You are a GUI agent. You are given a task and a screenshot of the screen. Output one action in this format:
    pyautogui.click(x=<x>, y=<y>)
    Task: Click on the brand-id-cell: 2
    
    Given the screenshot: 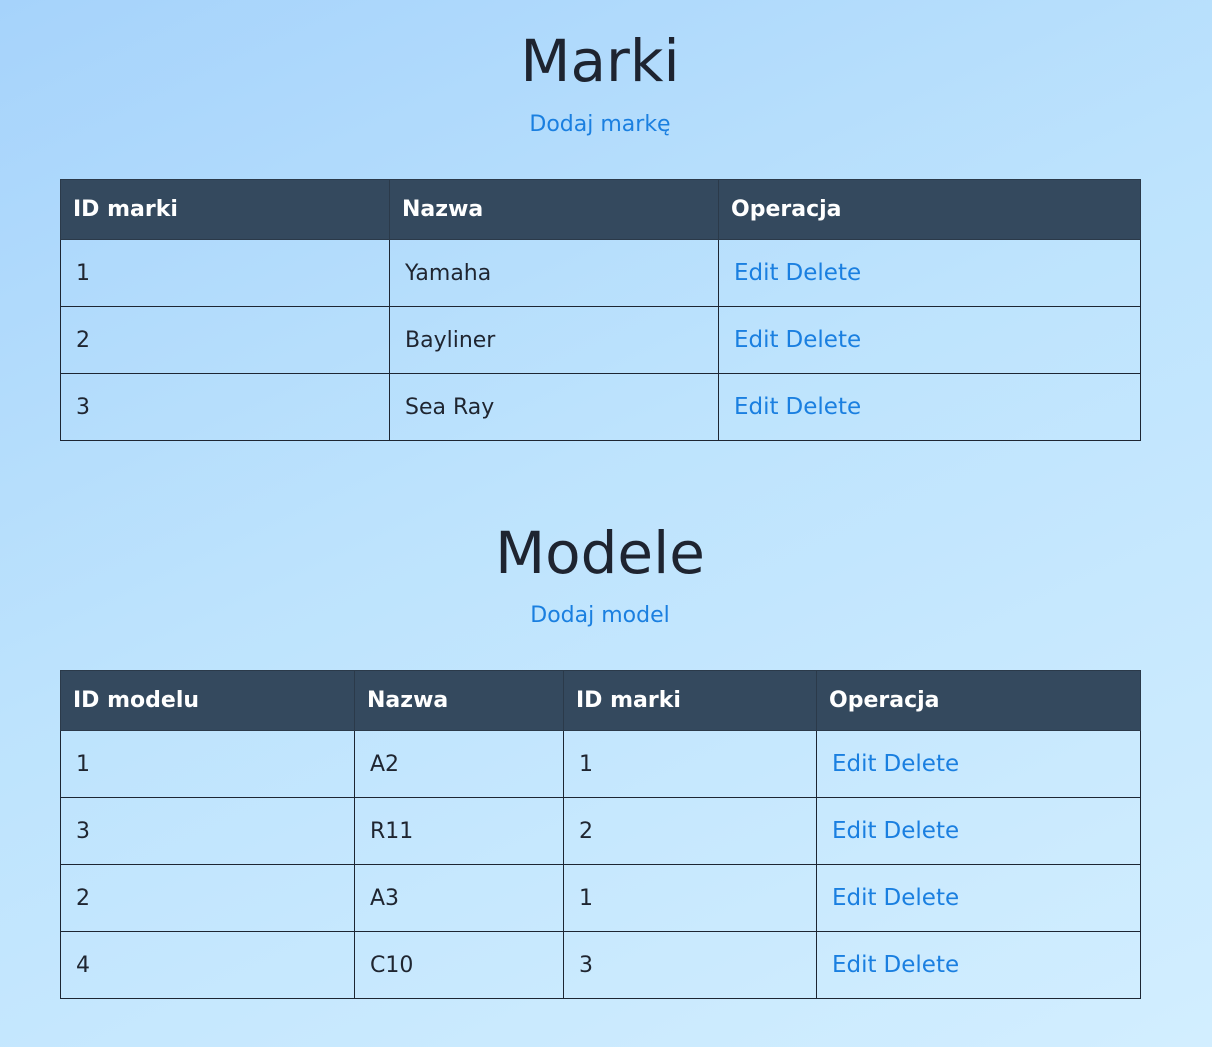 What is the action you would take?
    pyautogui.click(x=225, y=340)
    